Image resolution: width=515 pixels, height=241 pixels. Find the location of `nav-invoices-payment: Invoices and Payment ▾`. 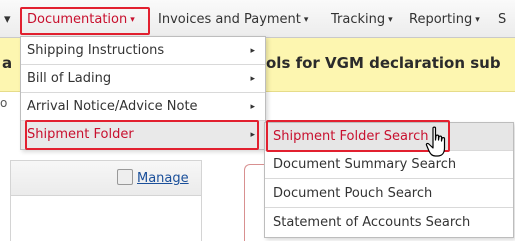

nav-invoices-payment: Invoices and Payment ▾ is located at coordinates (233, 20).